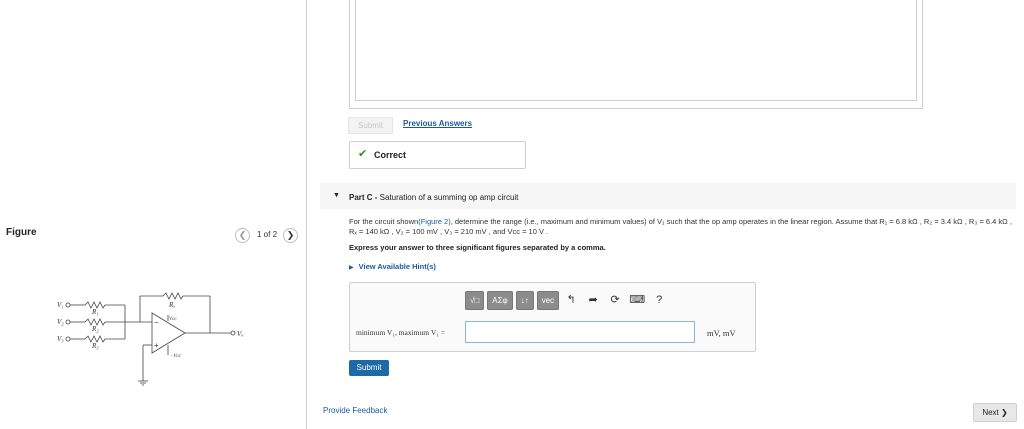 The height and width of the screenshot is (429, 1024). What do you see at coordinates (68, 339) in the screenshot?
I see `v3-terminal` at bounding box center [68, 339].